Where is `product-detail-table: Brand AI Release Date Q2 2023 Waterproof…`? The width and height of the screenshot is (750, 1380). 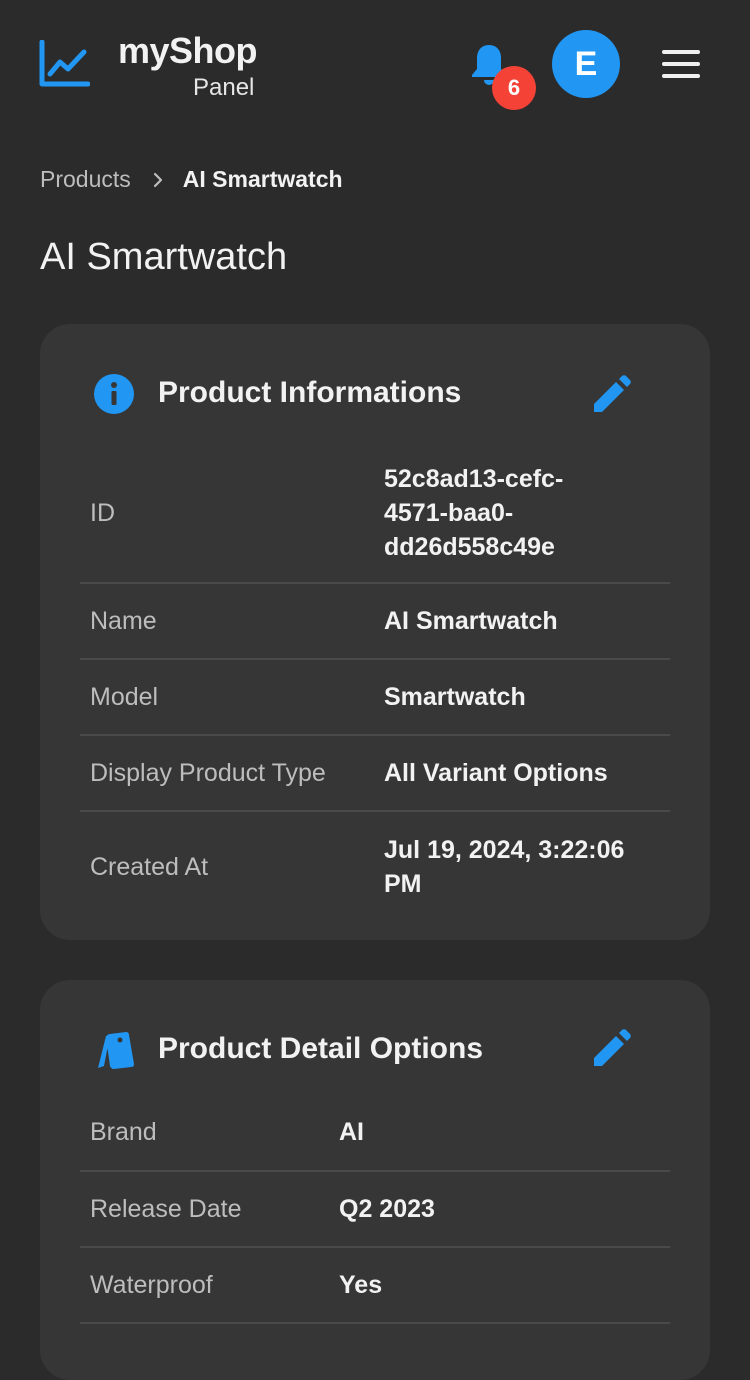
product-detail-table: Brand AI Release Date Q2 2023 Waterproof… is located at coordinates (375, 1209).